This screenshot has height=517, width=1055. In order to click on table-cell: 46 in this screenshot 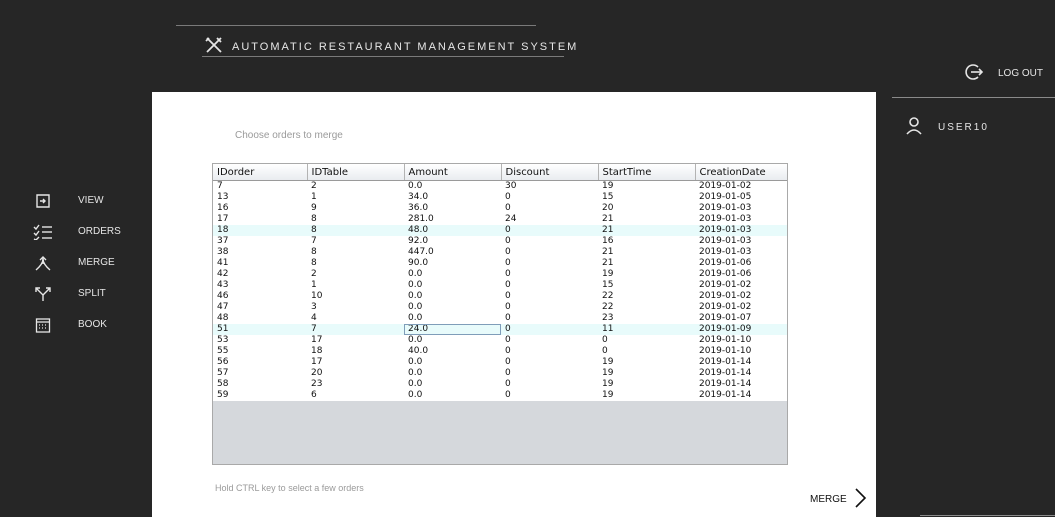, I will do `click(260, 296)`.